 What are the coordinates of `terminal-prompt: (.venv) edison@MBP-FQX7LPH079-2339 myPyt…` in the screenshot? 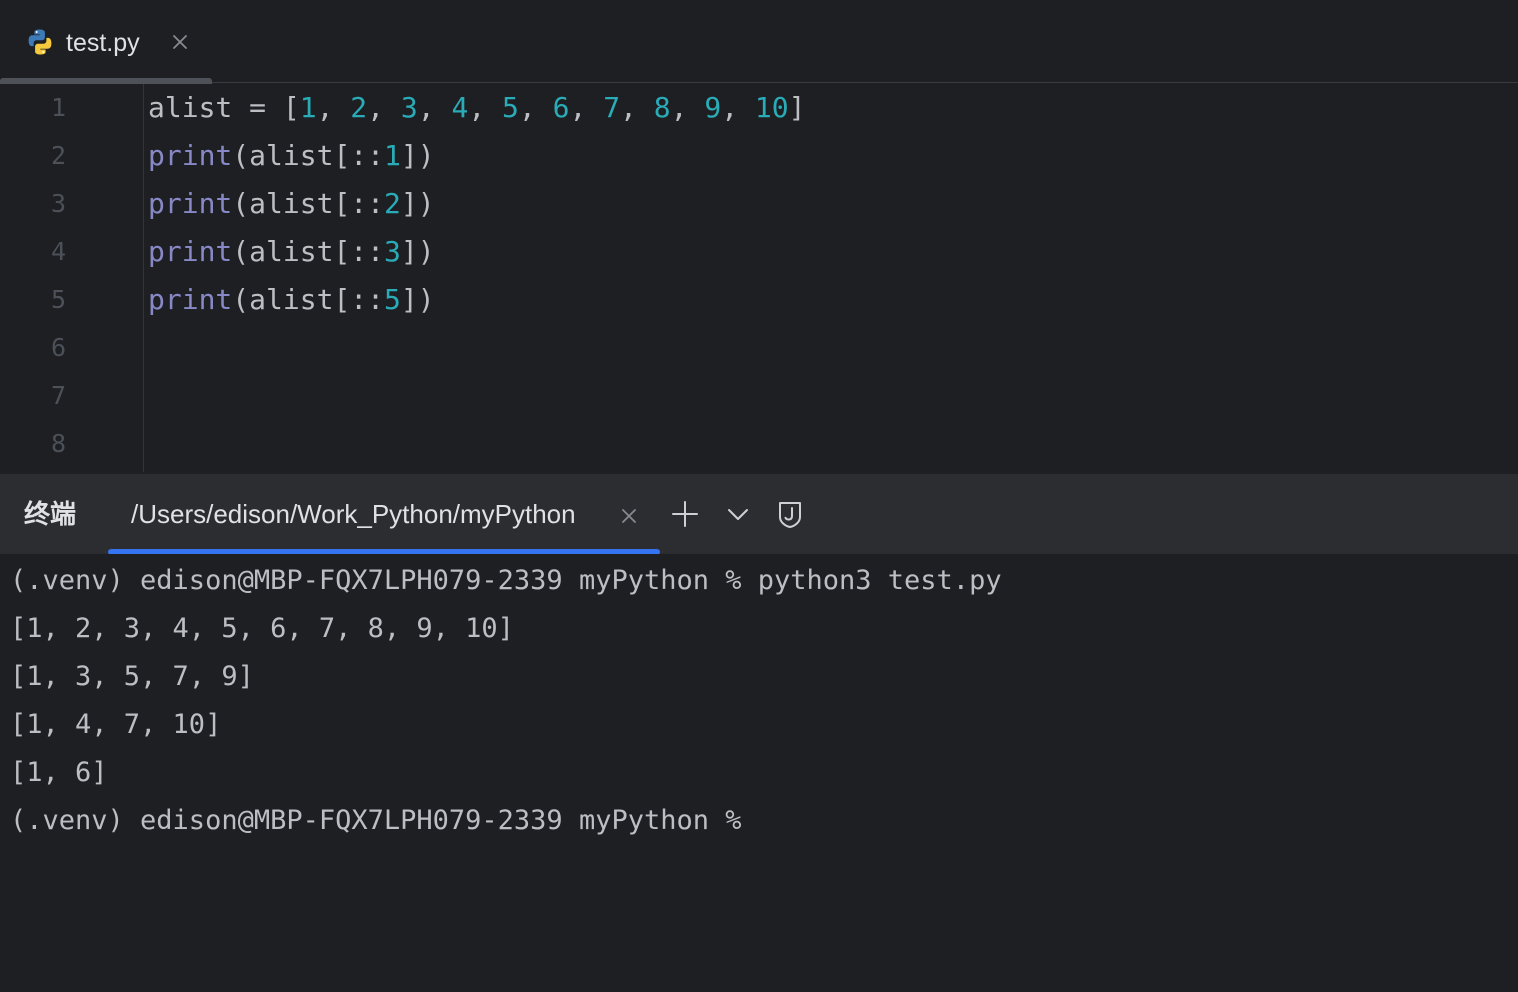 It's located at (376, 820).